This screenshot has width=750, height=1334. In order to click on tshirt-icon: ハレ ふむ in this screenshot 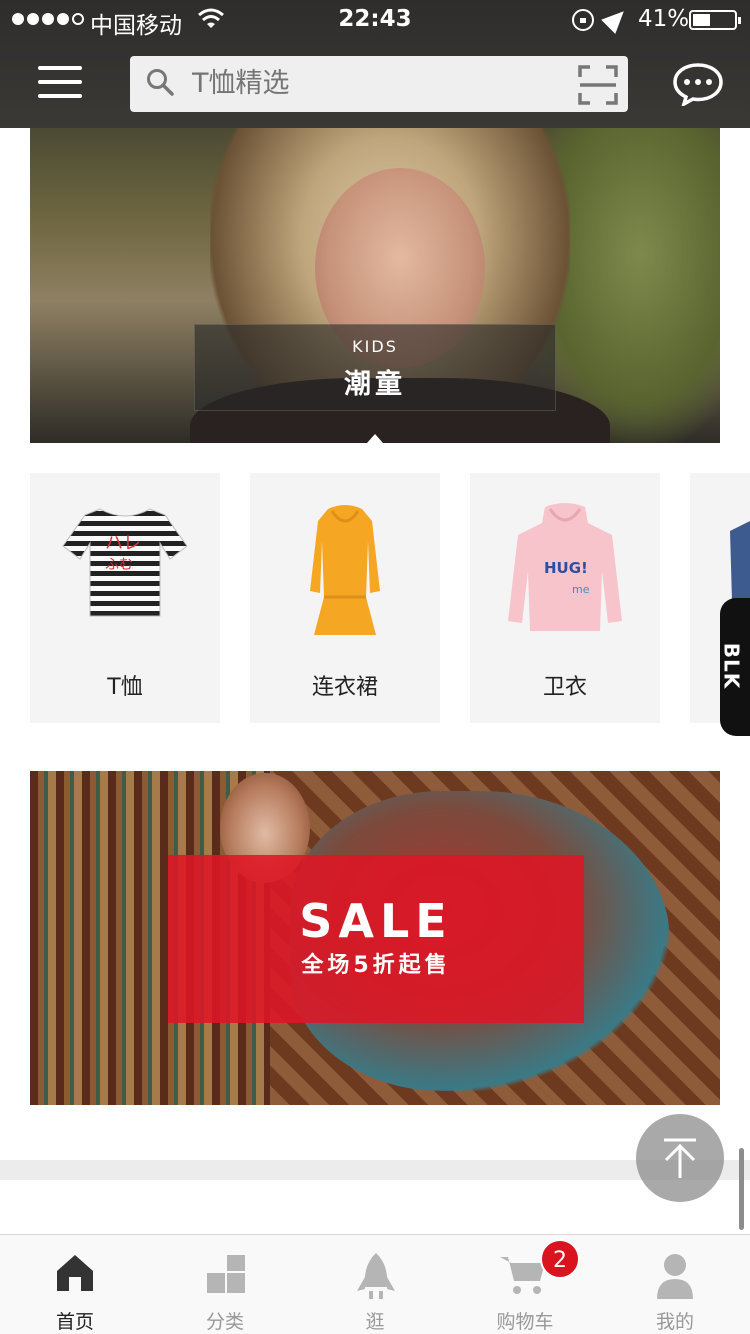, I will do `click(125, 562)`.